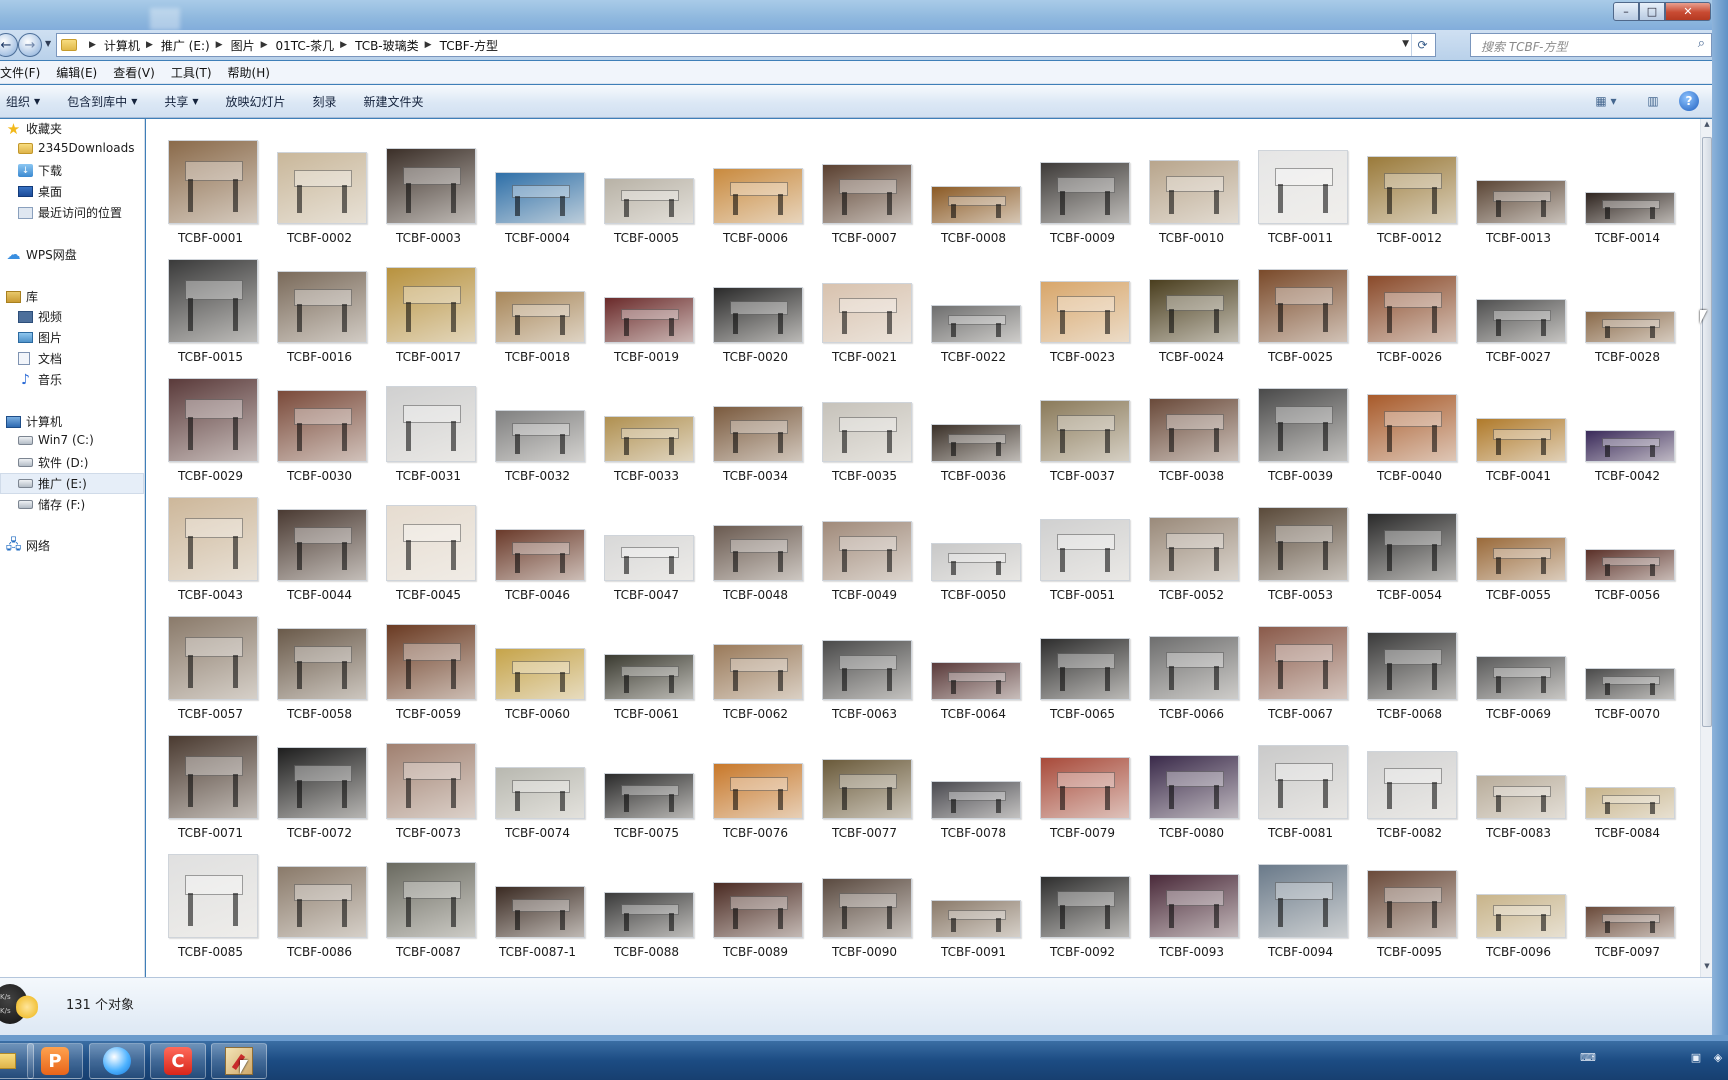 This screenshot has height=1080, width=1728. What do you see at coordinates (55, 1061) in the screenshot?
I see `taskbar-wps-button: P` at bounding box center [55, 1061].